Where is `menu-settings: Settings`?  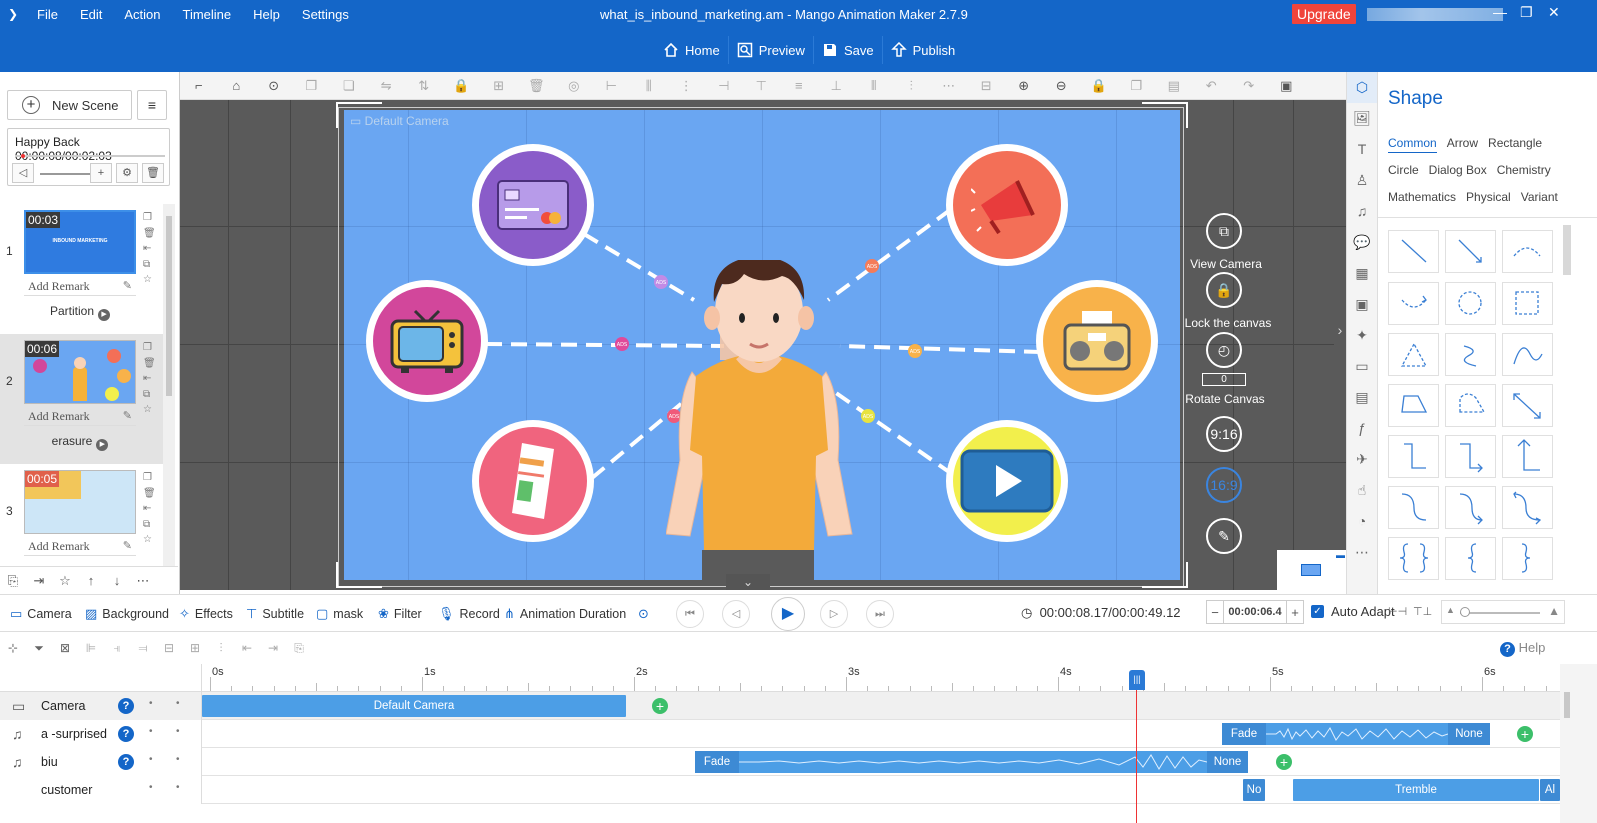
menu-settings: Settings is located at coordinates (325, 14).